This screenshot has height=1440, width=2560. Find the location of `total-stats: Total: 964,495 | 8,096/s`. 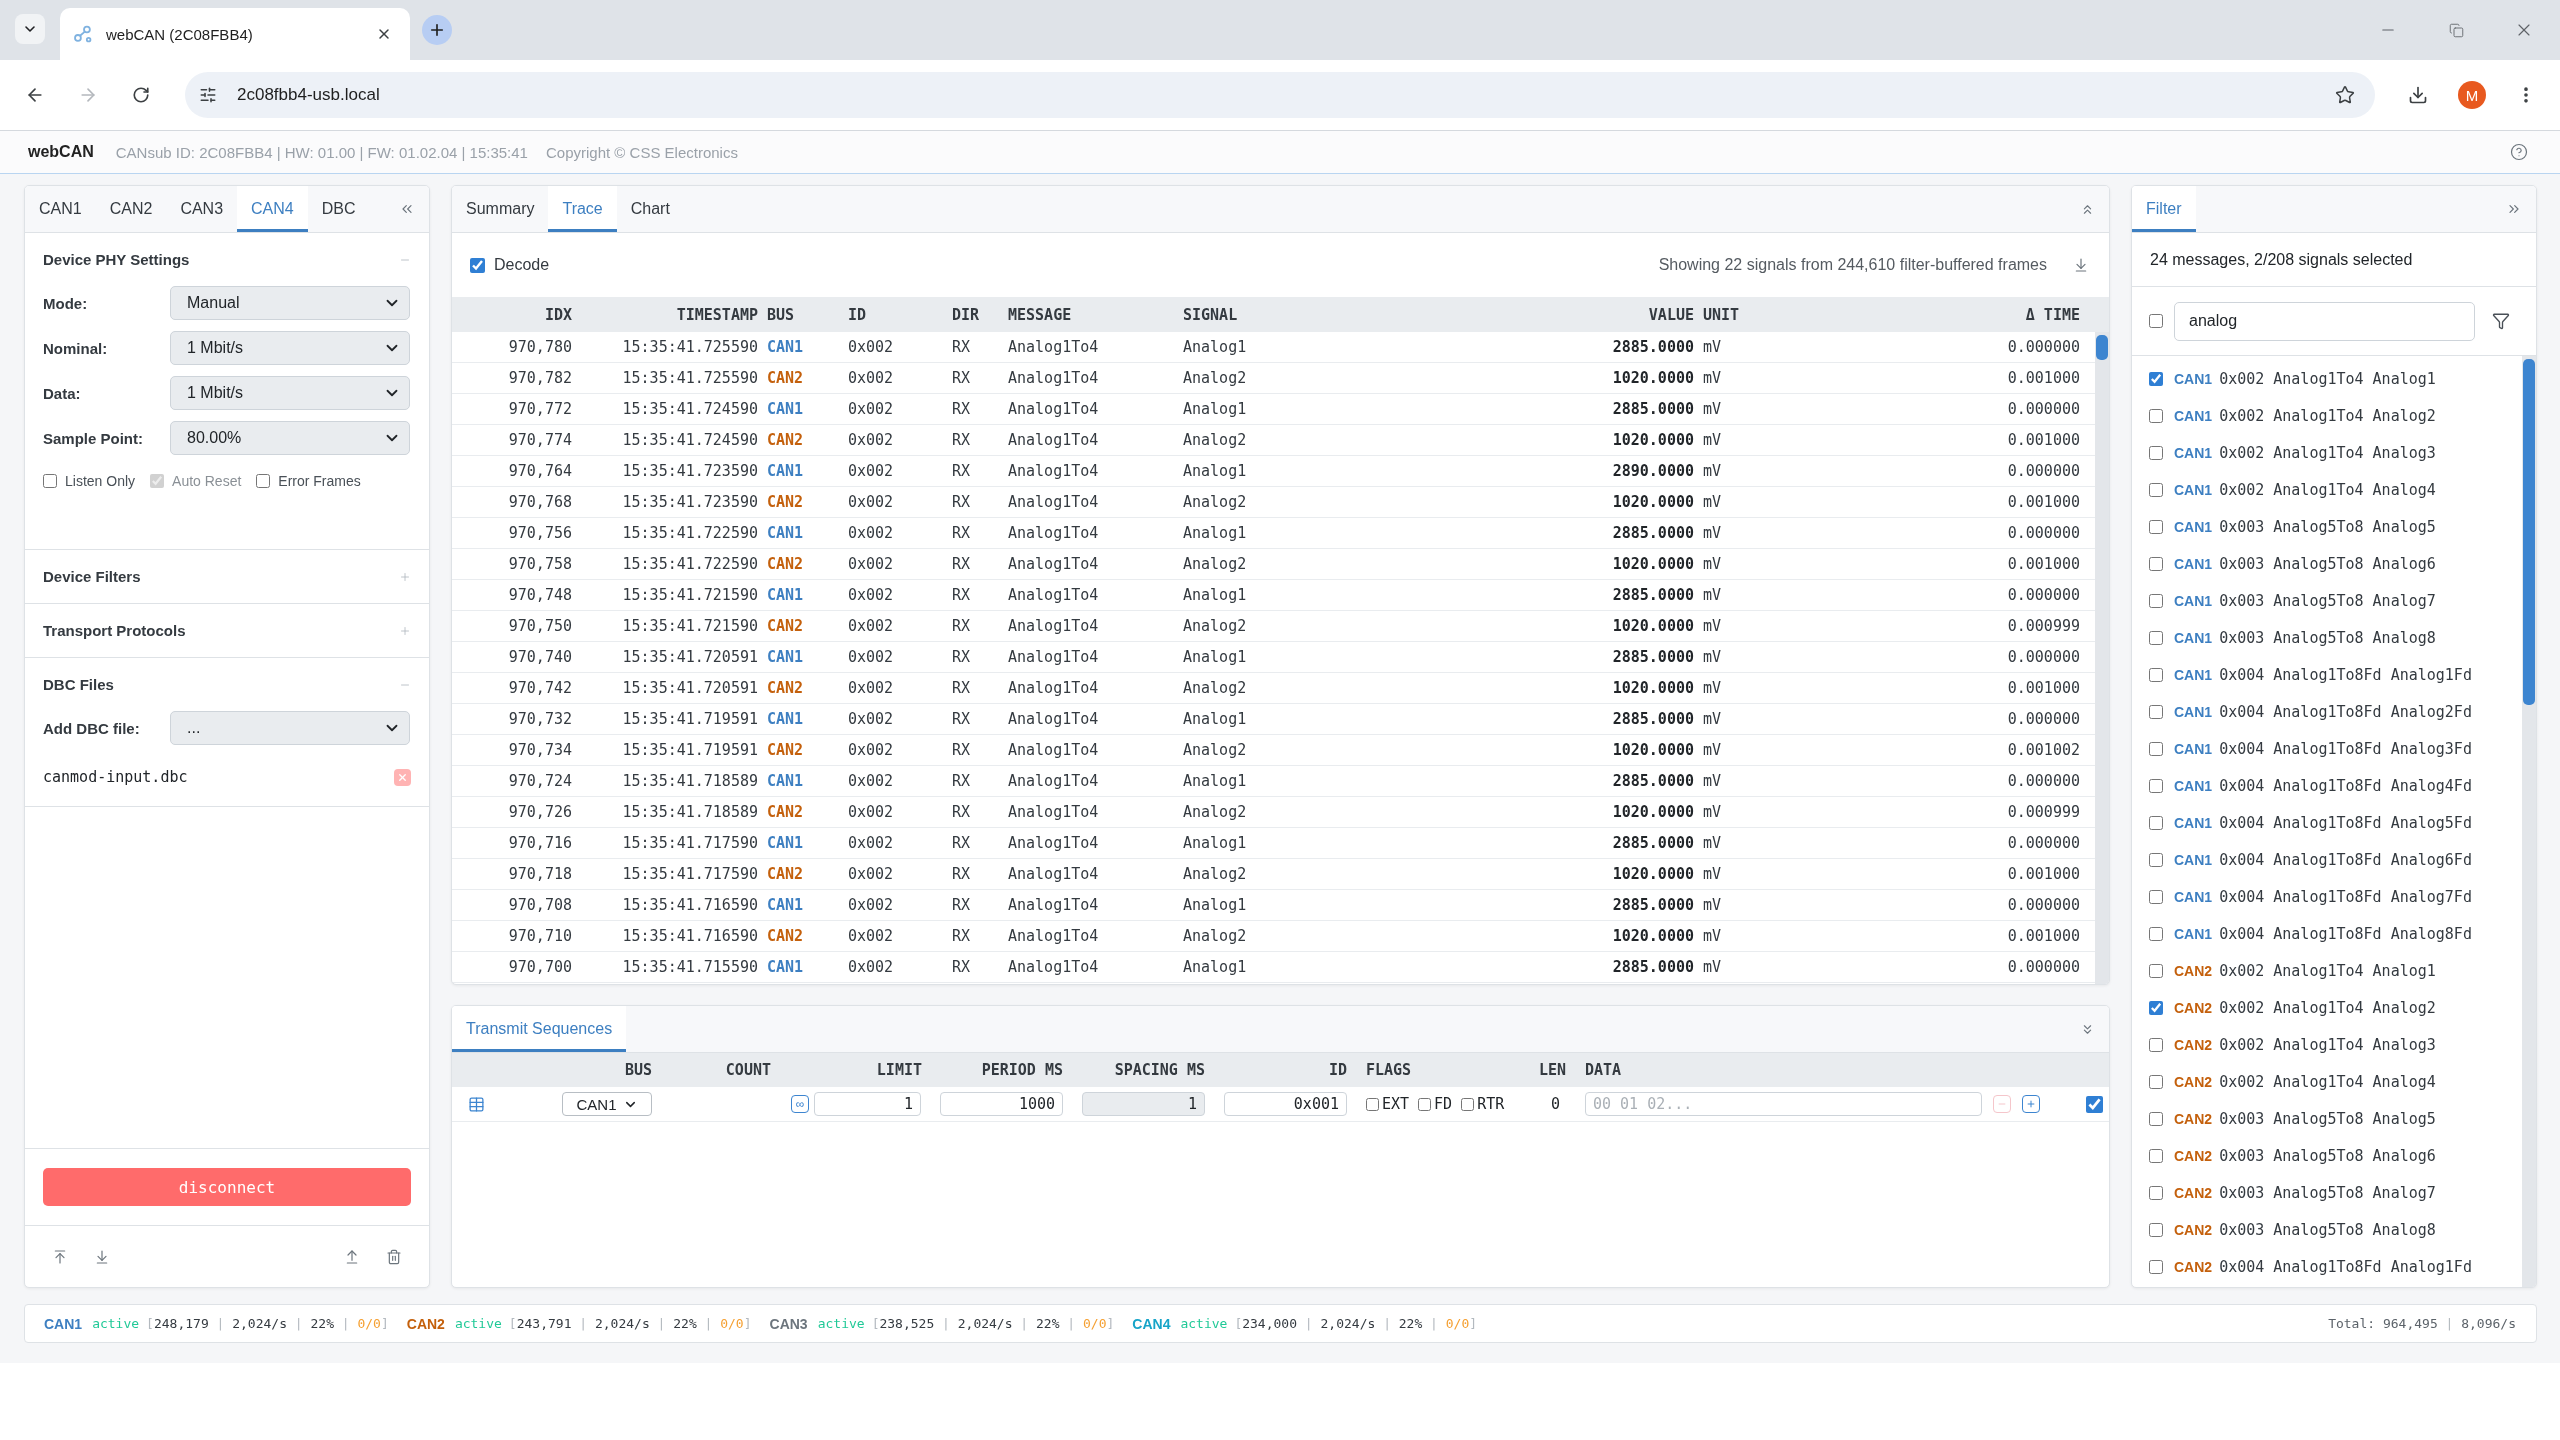

total-stats: Total: 964,495 | 8,096/s is located at coordinates (2422, 1323).